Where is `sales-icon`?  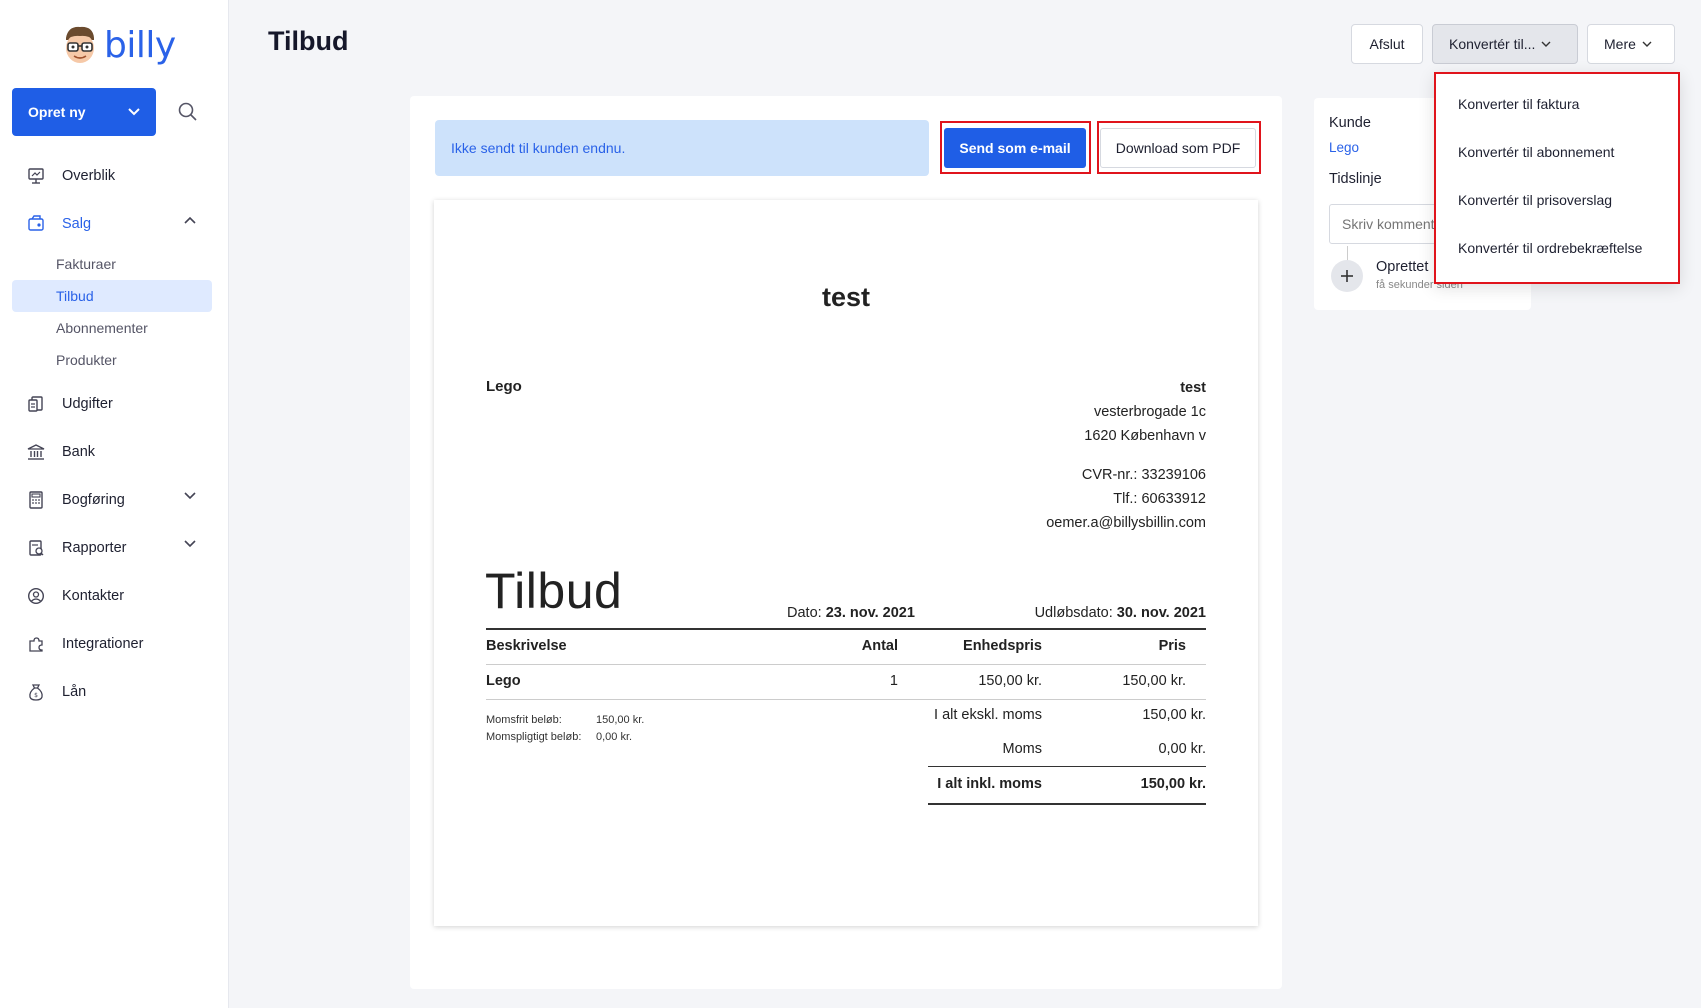 sales-icon is located at coordinates (36, 224).